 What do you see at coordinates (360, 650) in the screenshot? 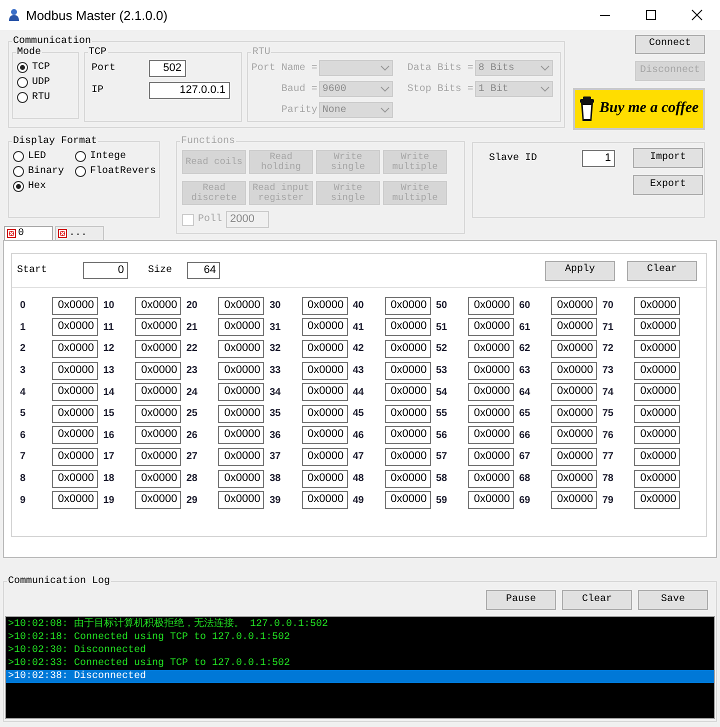
I see `log-line: >10:02:30: Disconnected` at bounding box center [360, 650].